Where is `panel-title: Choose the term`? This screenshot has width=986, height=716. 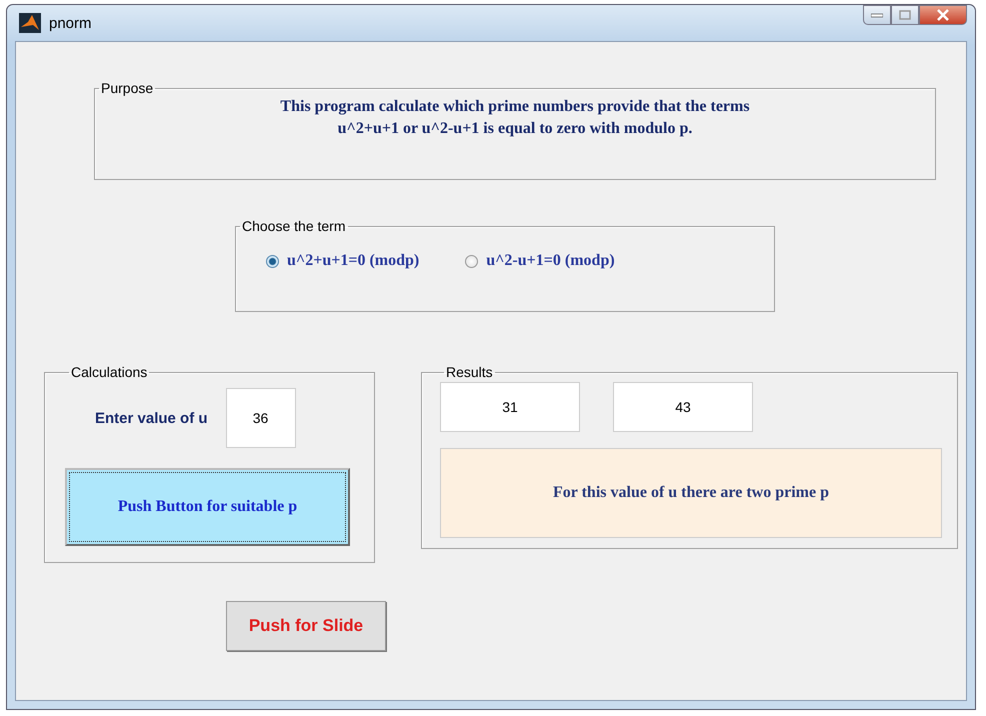 panel-title: Choose the term is located at coordinates (293, 226).